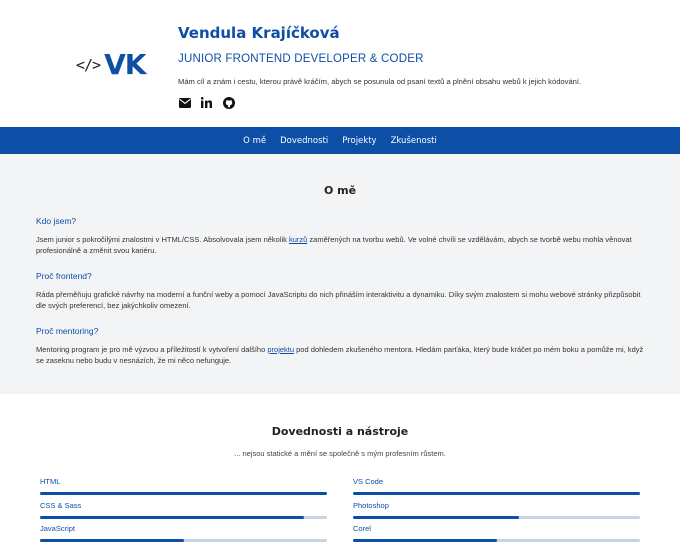 This screenshot has width=680, height=542. What do you see at coordinates (359, 141) in the screenshot?
I see `nav-link-projects: Projekty` at bounding box center [359, 141].